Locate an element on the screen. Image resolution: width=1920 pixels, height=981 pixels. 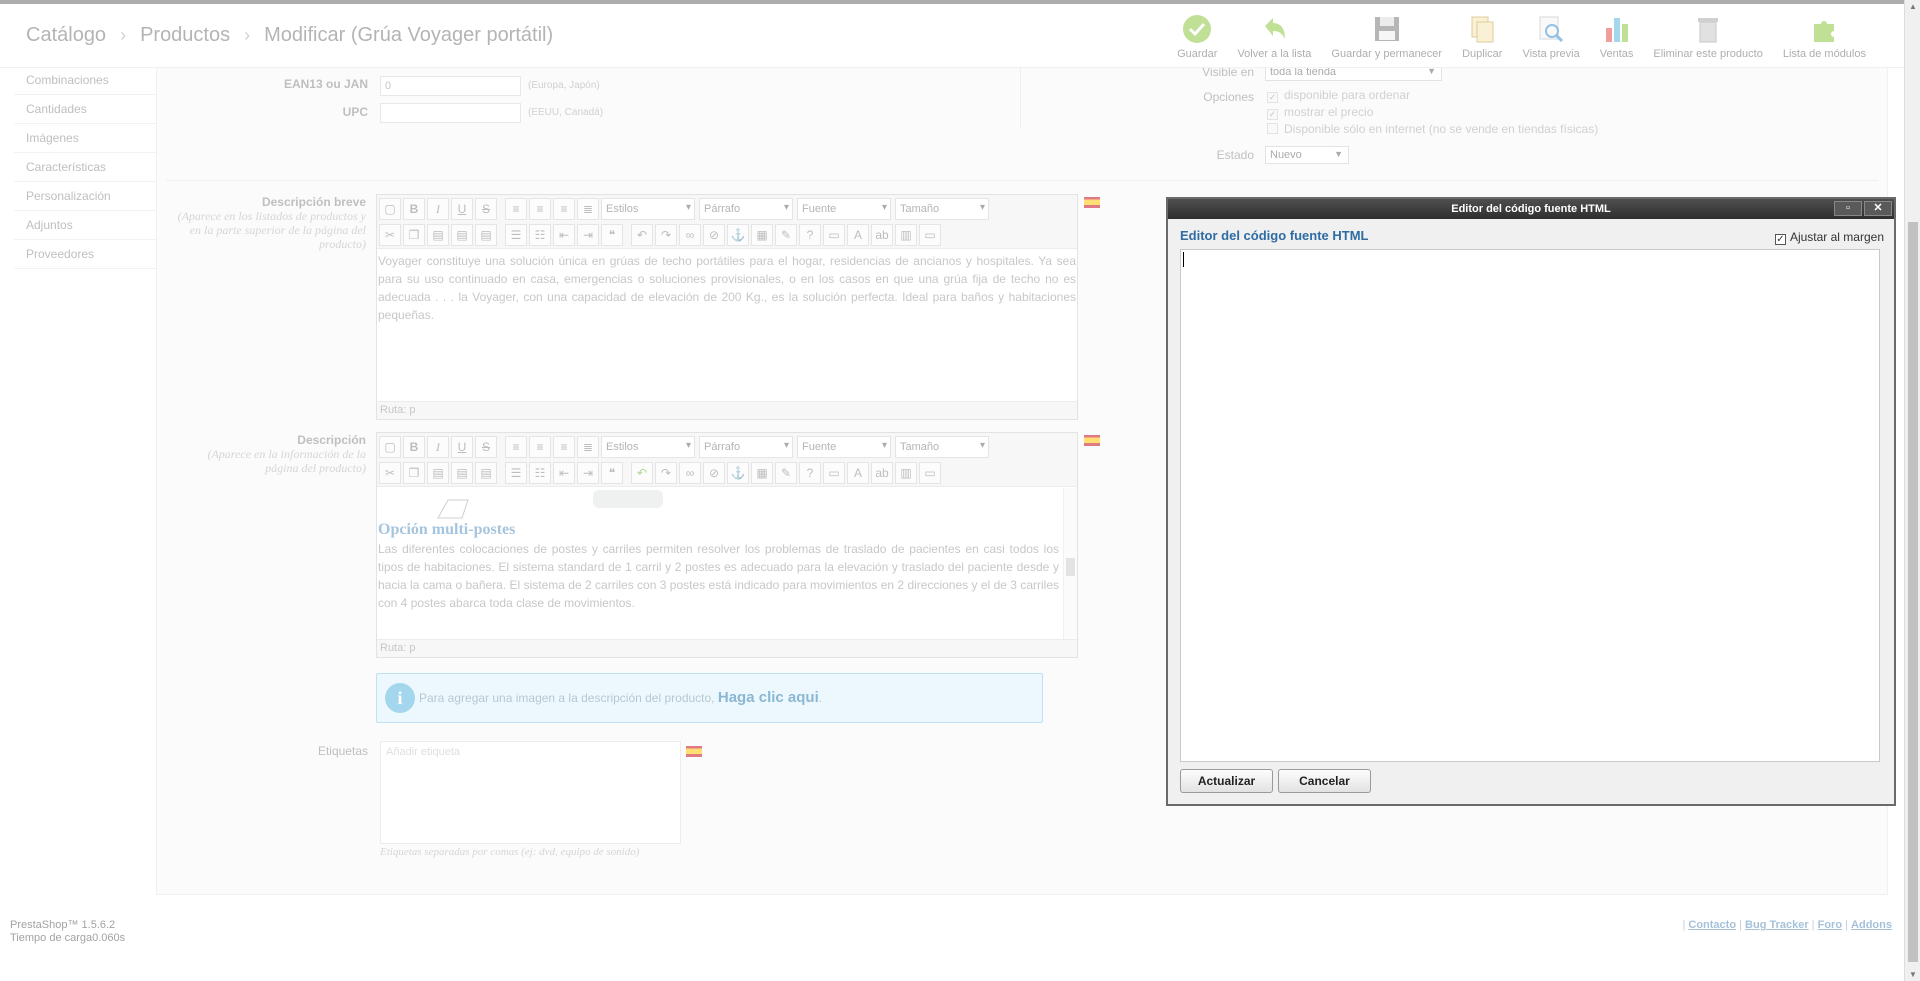
text-caret is located at coordinates (1183, 259).